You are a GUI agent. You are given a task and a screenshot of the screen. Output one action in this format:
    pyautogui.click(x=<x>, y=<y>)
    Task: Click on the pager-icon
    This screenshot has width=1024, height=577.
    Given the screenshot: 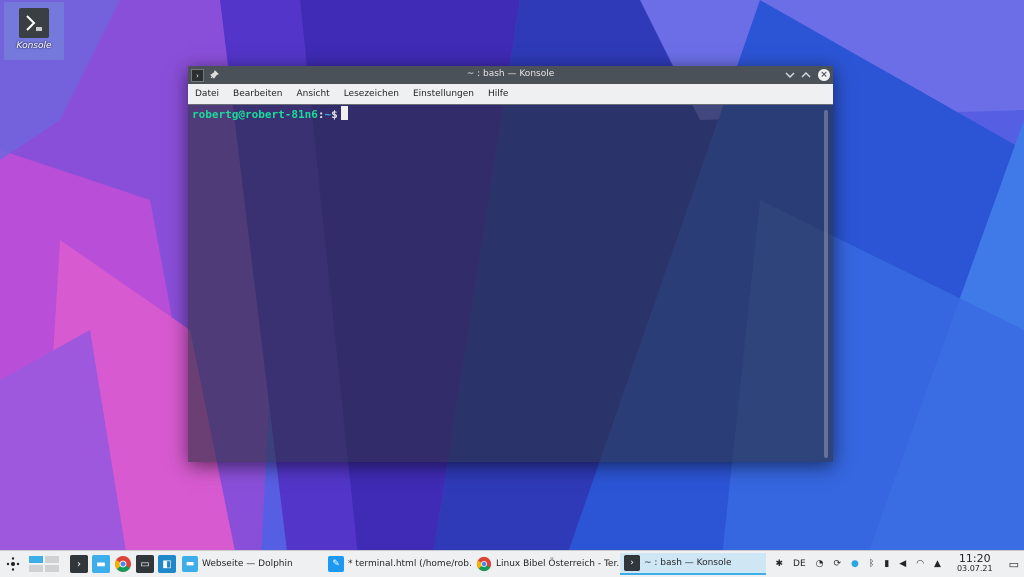 What is the action you would take?
    pyautogui.click(x=44, y=564)
    